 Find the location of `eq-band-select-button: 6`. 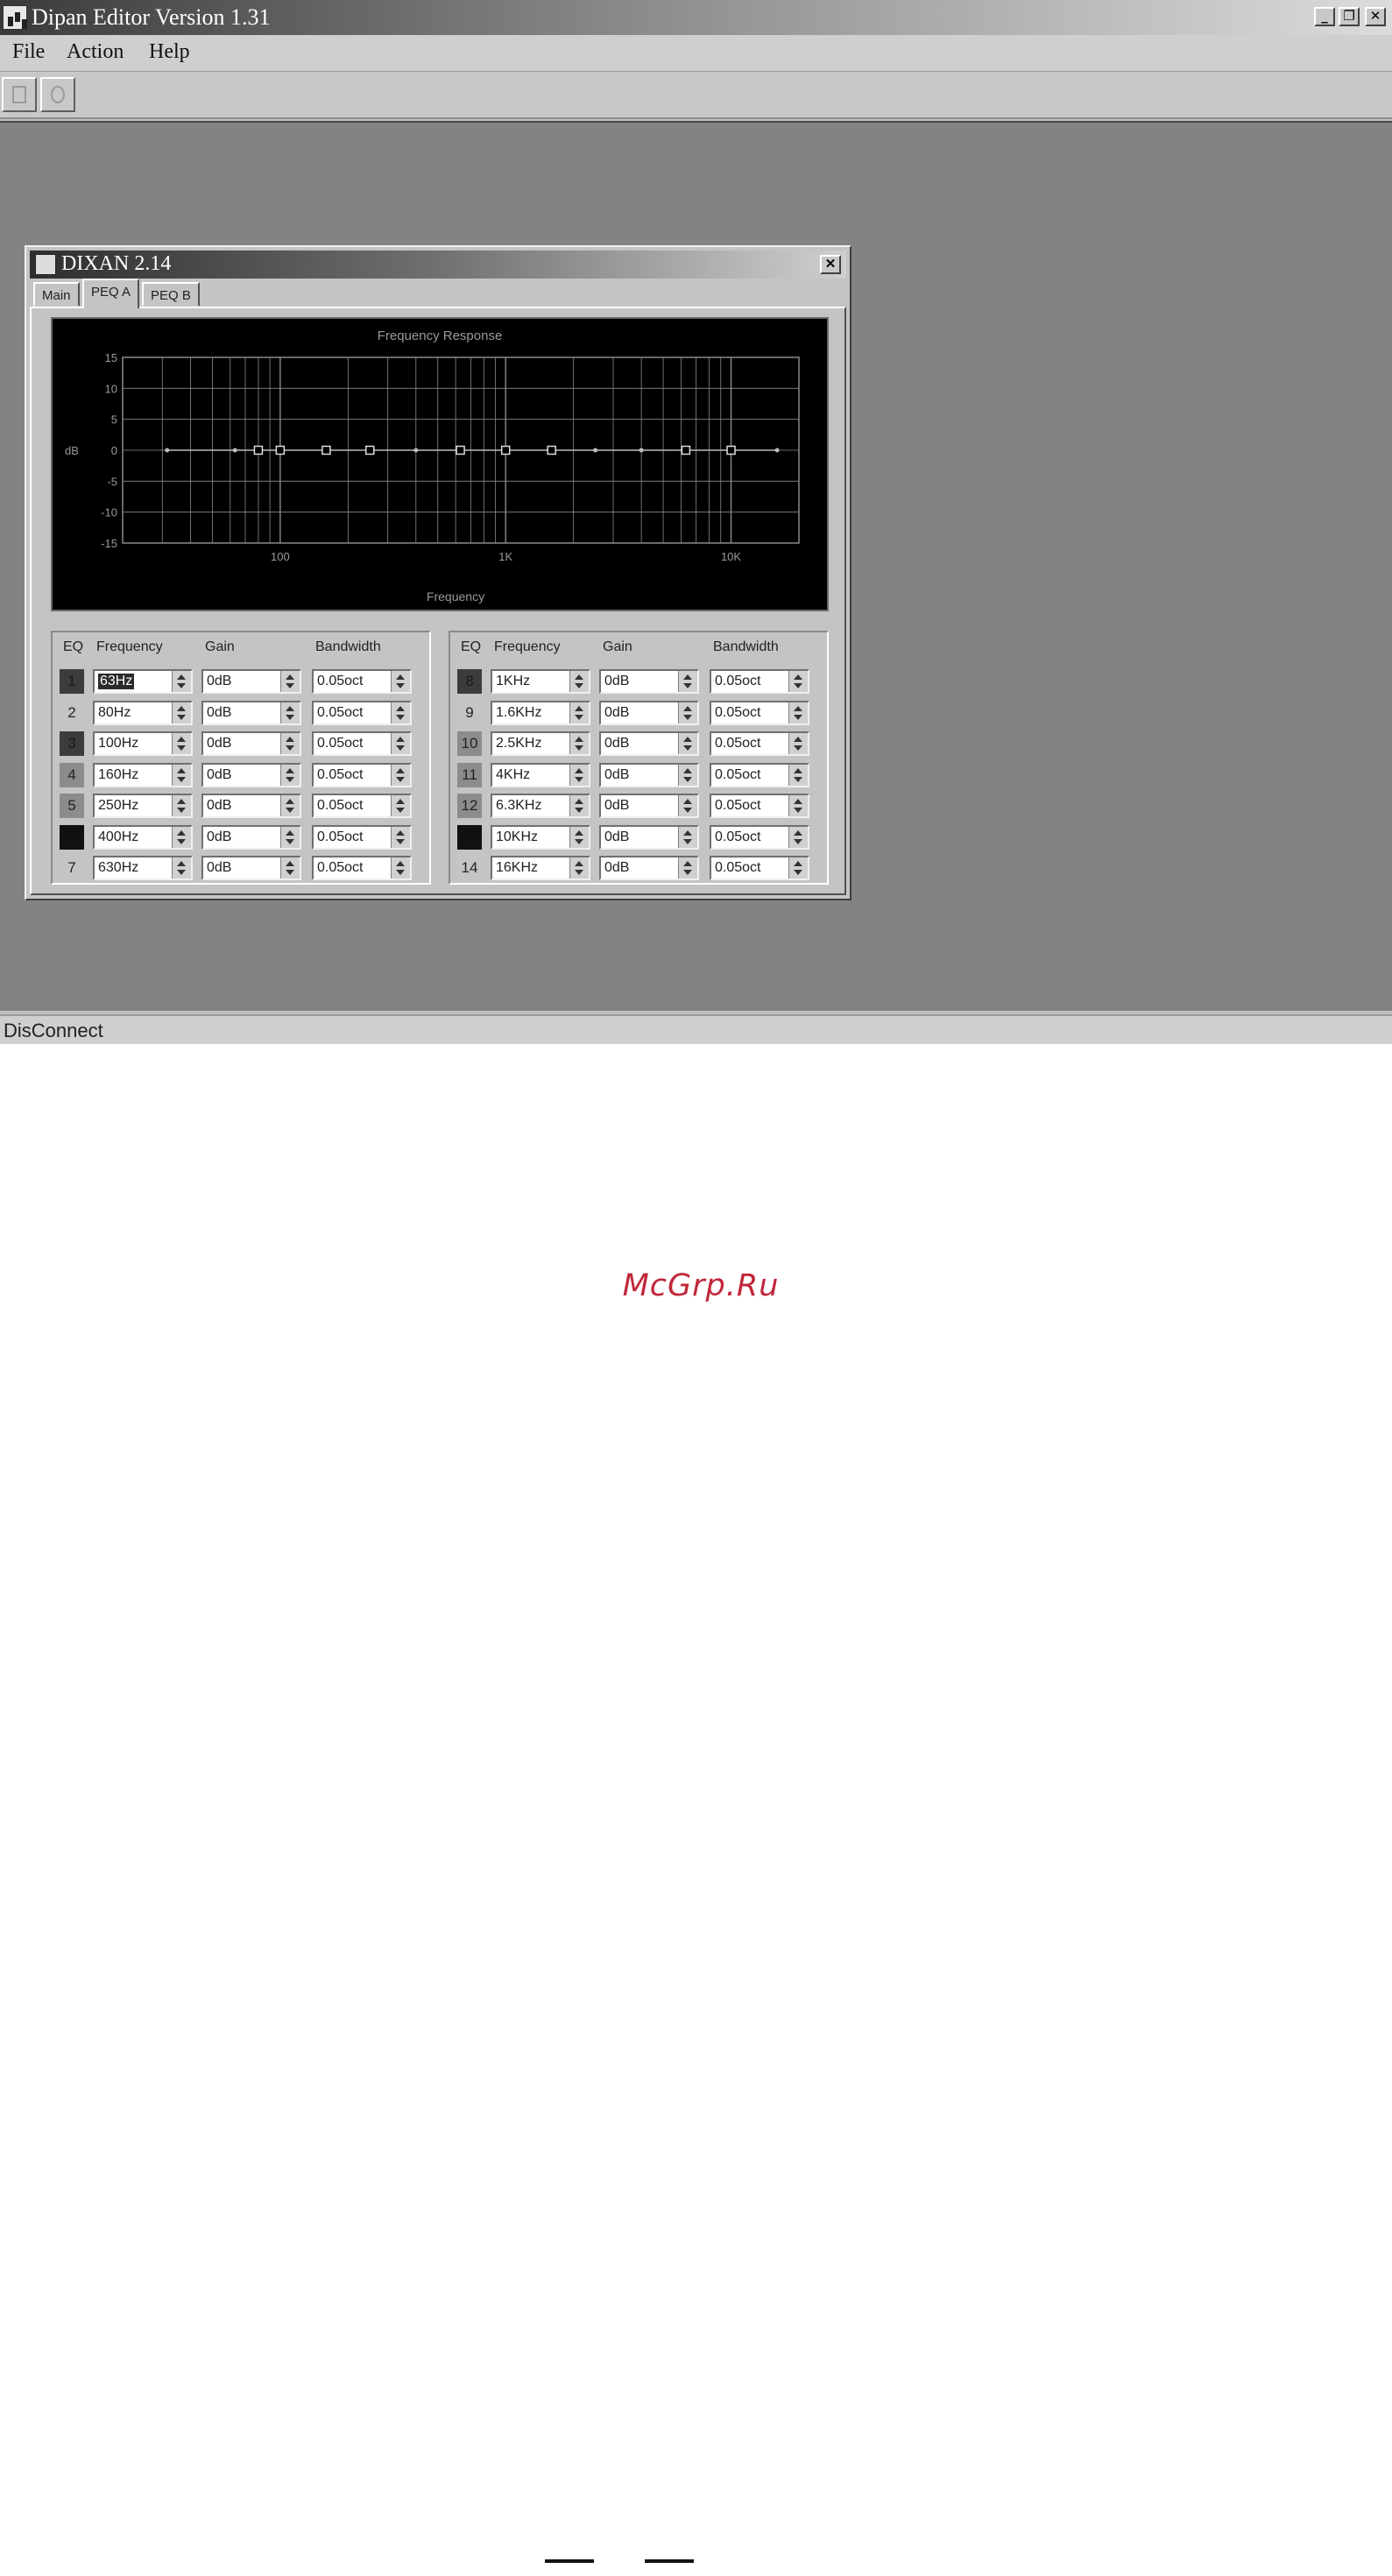

eq-band-select-button: 6 is located at coordinates (72, 837).